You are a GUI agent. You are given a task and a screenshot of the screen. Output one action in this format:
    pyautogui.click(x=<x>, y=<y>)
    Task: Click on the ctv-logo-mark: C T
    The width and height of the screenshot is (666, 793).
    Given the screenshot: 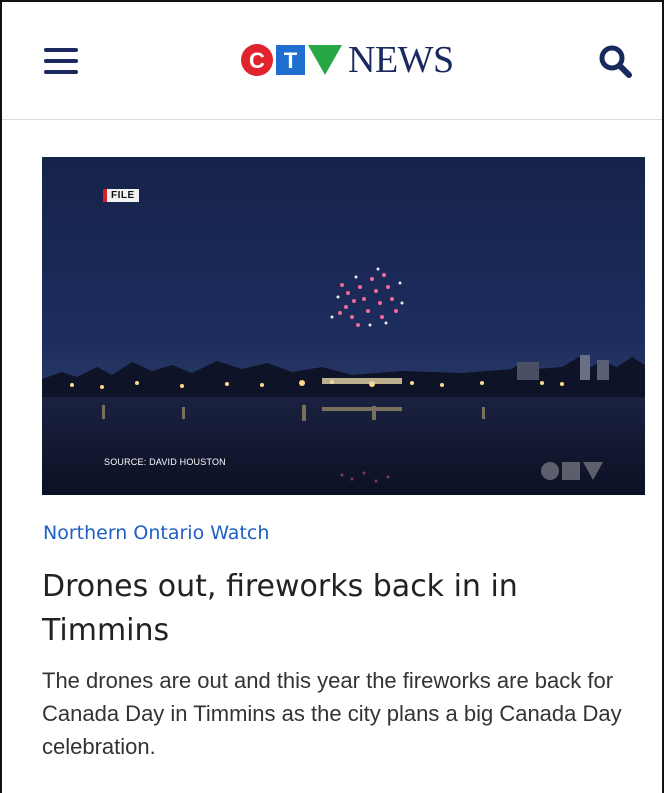 What is the action you would take?
    pyautogui.click(x=291, y=60)
    